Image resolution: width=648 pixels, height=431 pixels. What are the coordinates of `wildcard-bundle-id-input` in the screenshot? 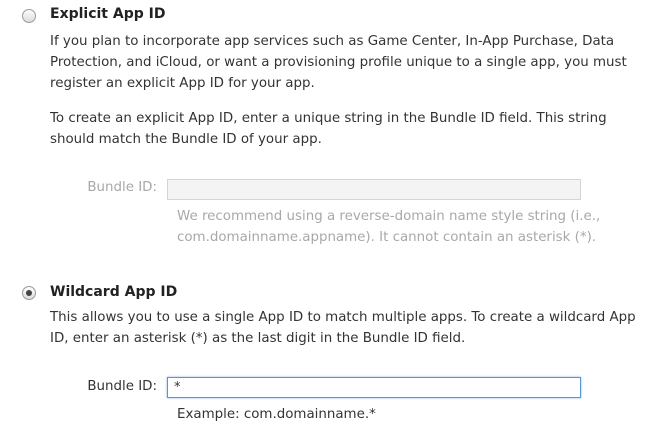 It's located at (374, 387).